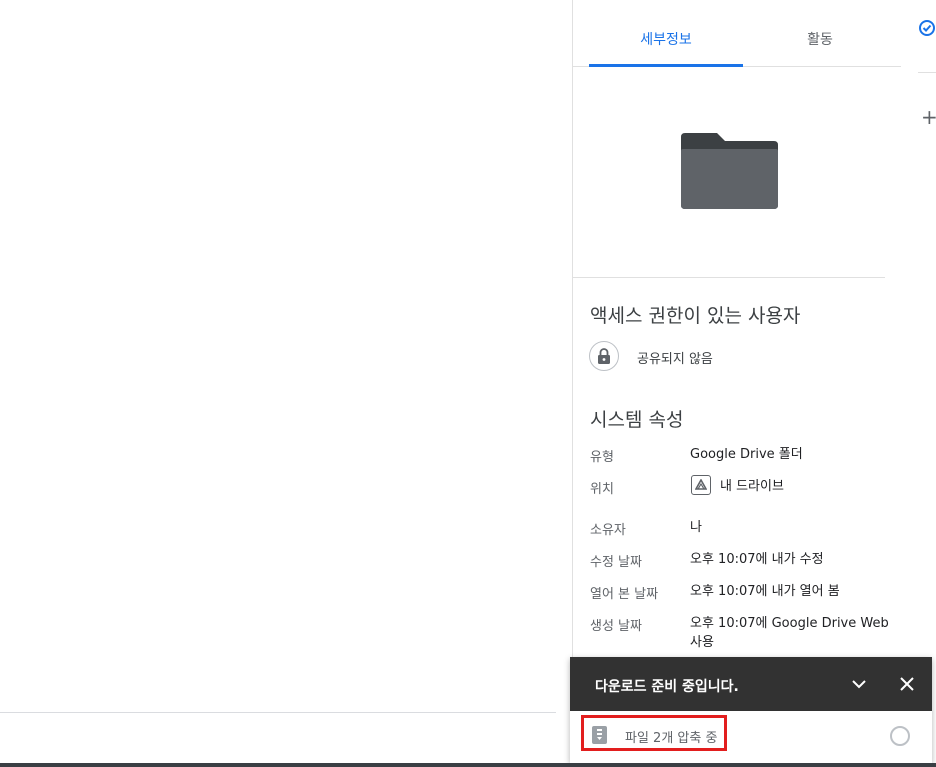  I want to click on opened-value: 오후 10:07에 내가 열어 봄, so click(765, 591).